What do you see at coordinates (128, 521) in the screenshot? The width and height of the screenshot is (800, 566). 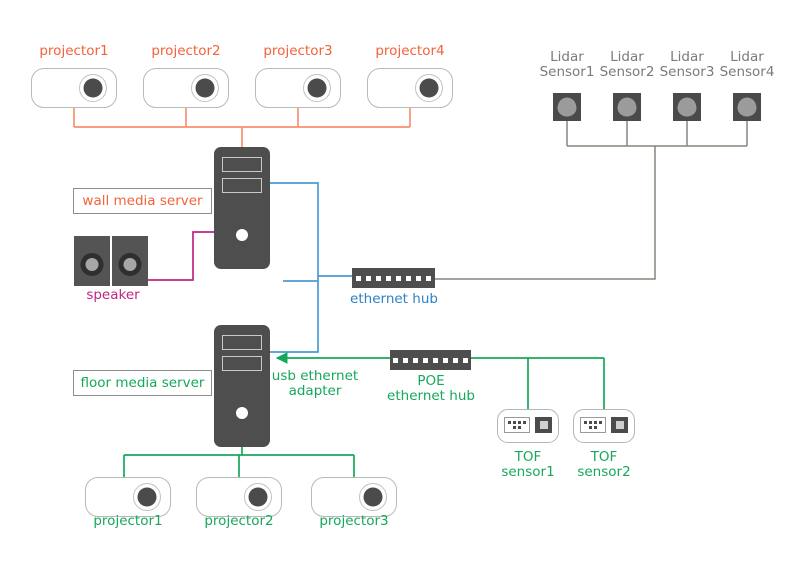 I see `projector-floor-1-label: projector1` at bounding box center [128, 521].